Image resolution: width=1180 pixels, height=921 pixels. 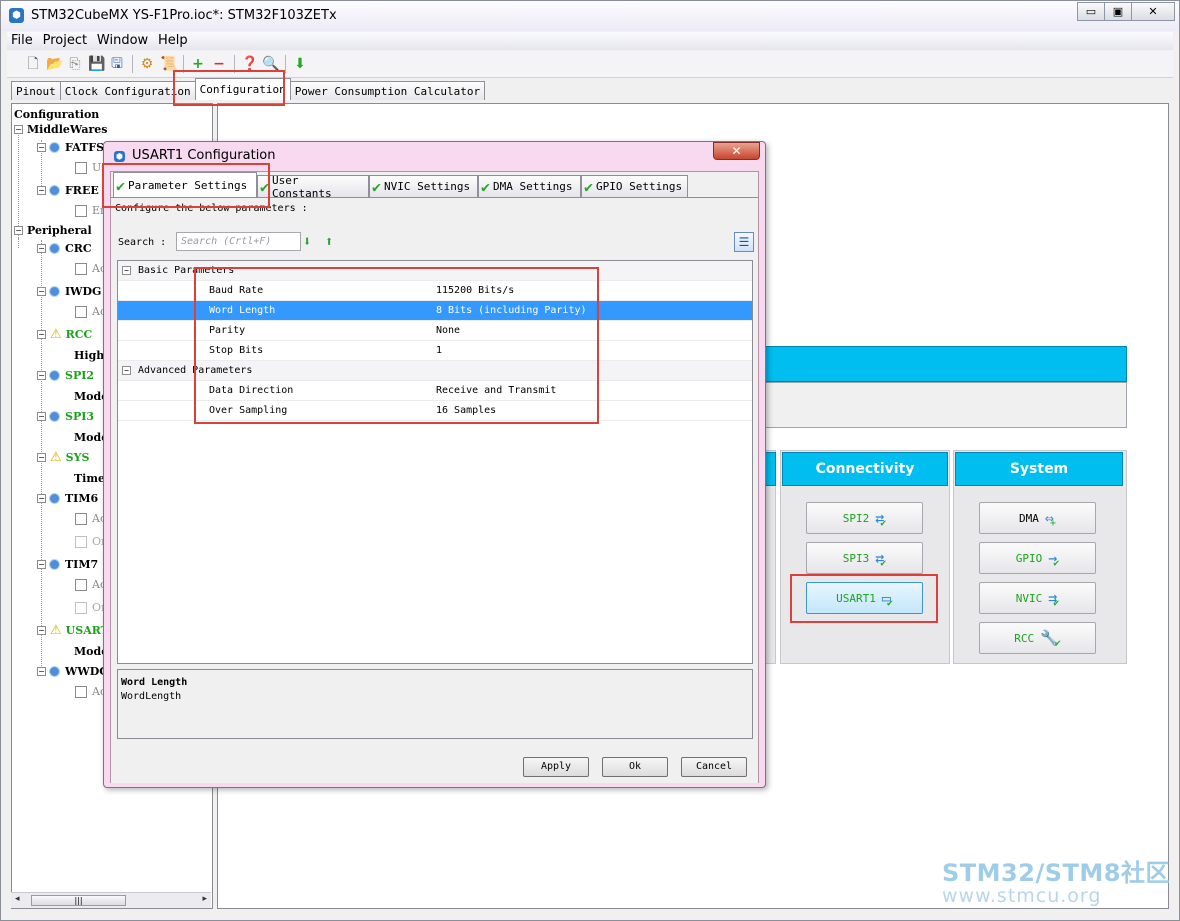 I want to click on save-as-icon: 🖫, so click(x=117, y=64).